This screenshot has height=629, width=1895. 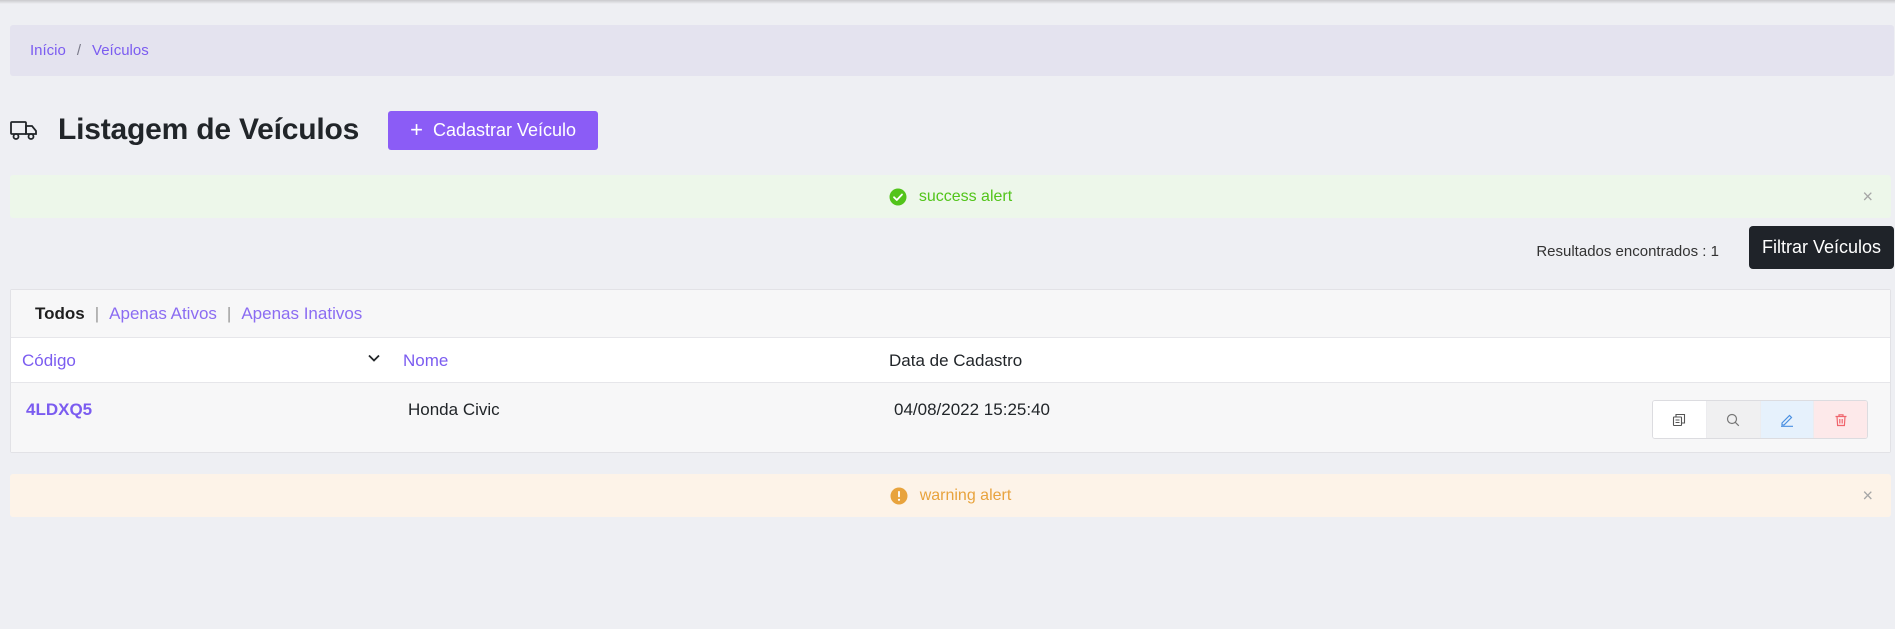 I want to click on filter-vehicles-button: Filtrar Veículos, so click(x=1821, y=247).